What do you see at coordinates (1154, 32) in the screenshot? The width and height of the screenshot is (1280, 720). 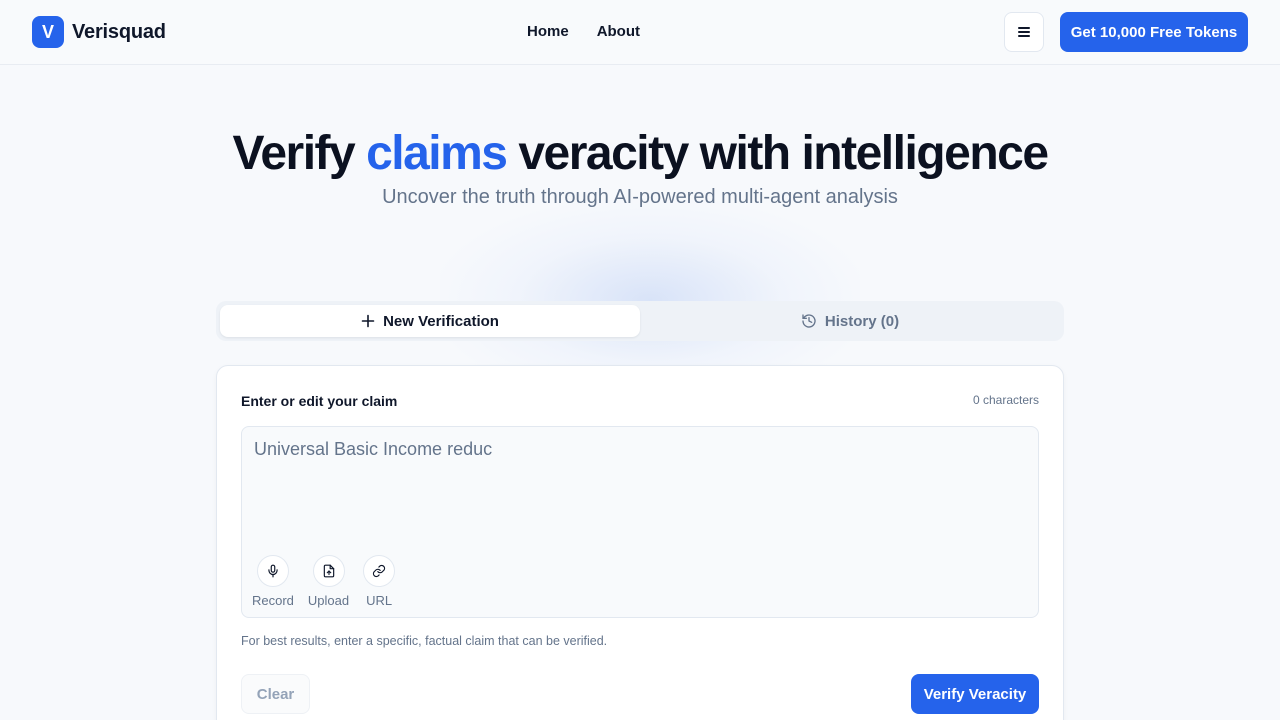 I see `get-free-tokens-button: Get 10,000 Free Tokens` at bounding box center [1154, 32].